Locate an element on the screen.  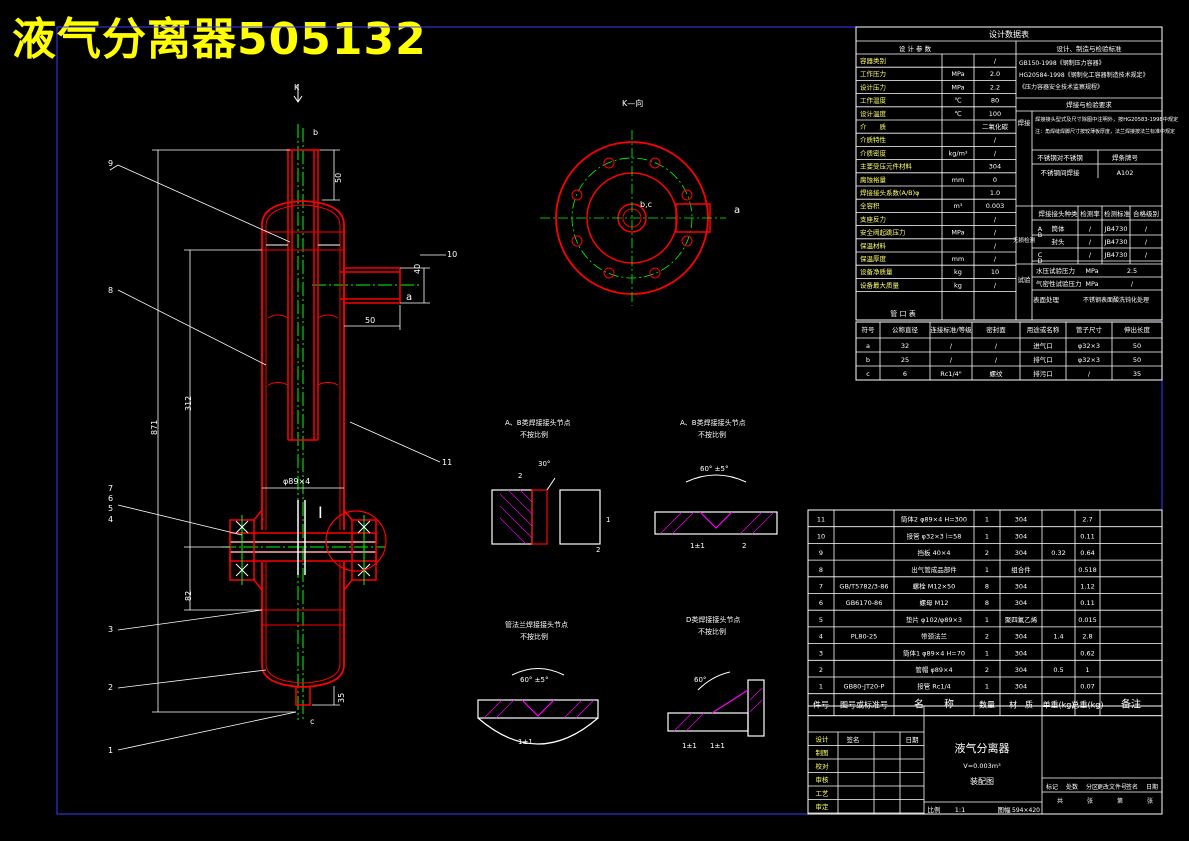
parts-cell: 聚四氟乙烯 is located at coordinates (1021, 619).